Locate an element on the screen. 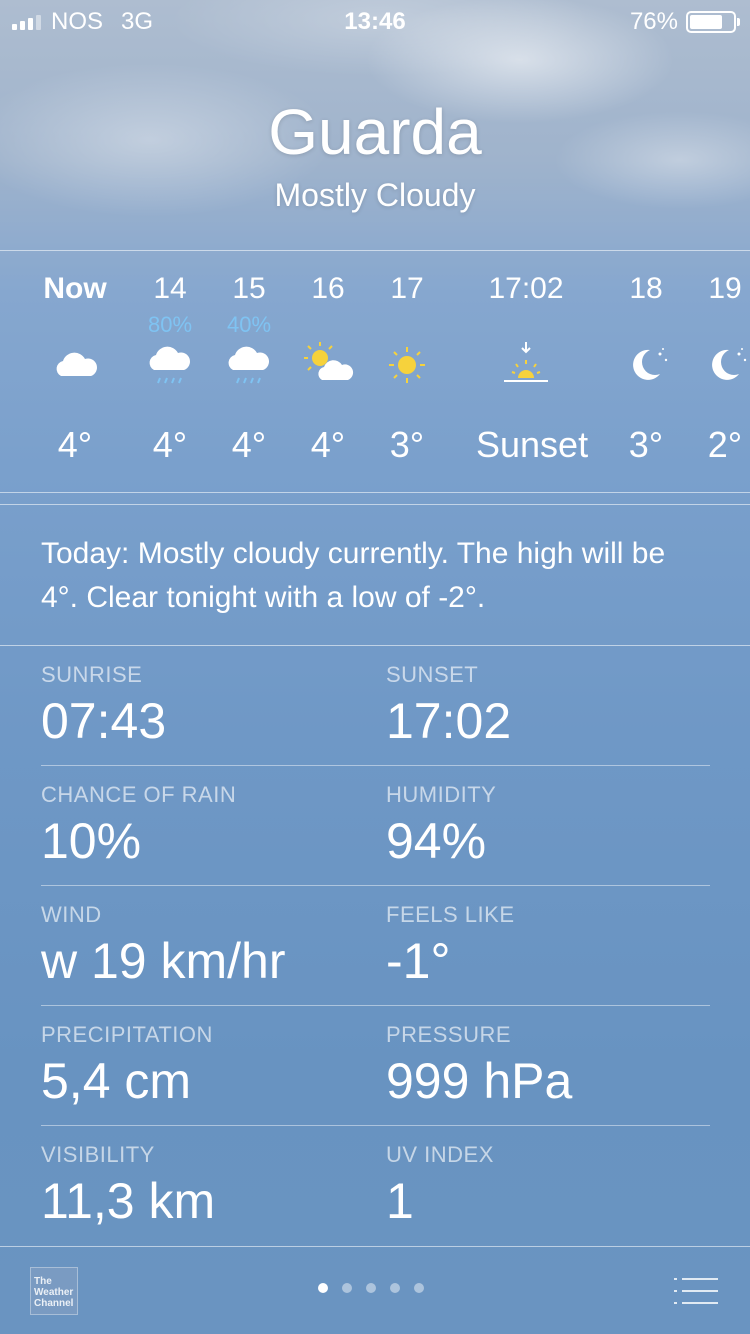 This screenshot has width=750, height=1334. detail-item: FEELS LIKE -1° is located at coordinates (450, 946).